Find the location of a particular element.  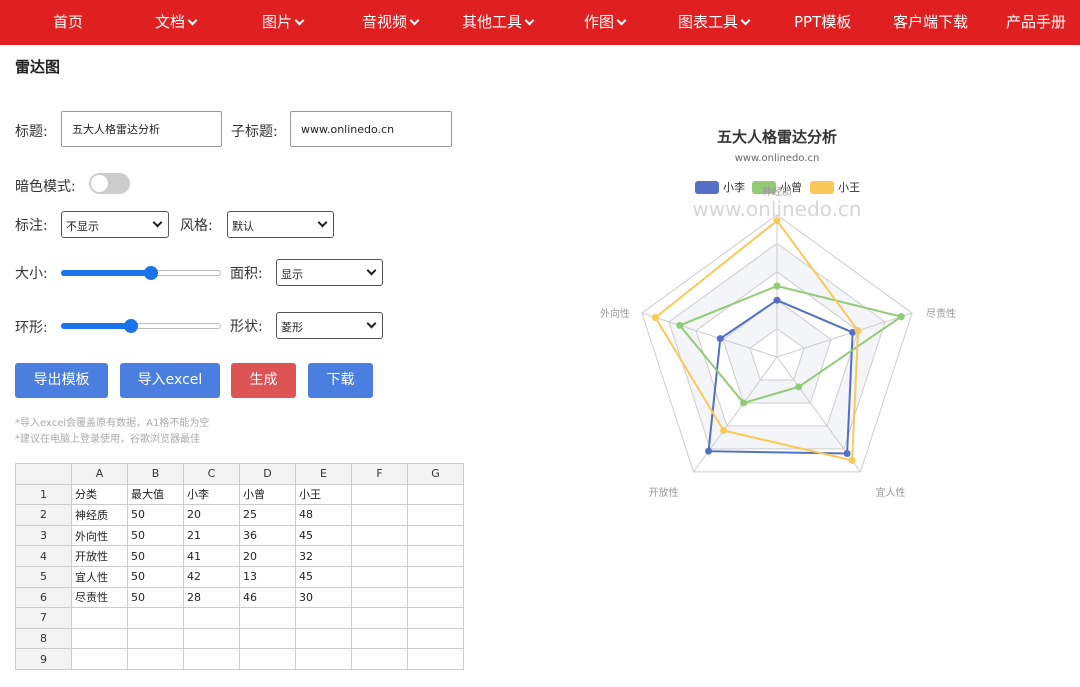

title-input is located at coordinates (141, 129).